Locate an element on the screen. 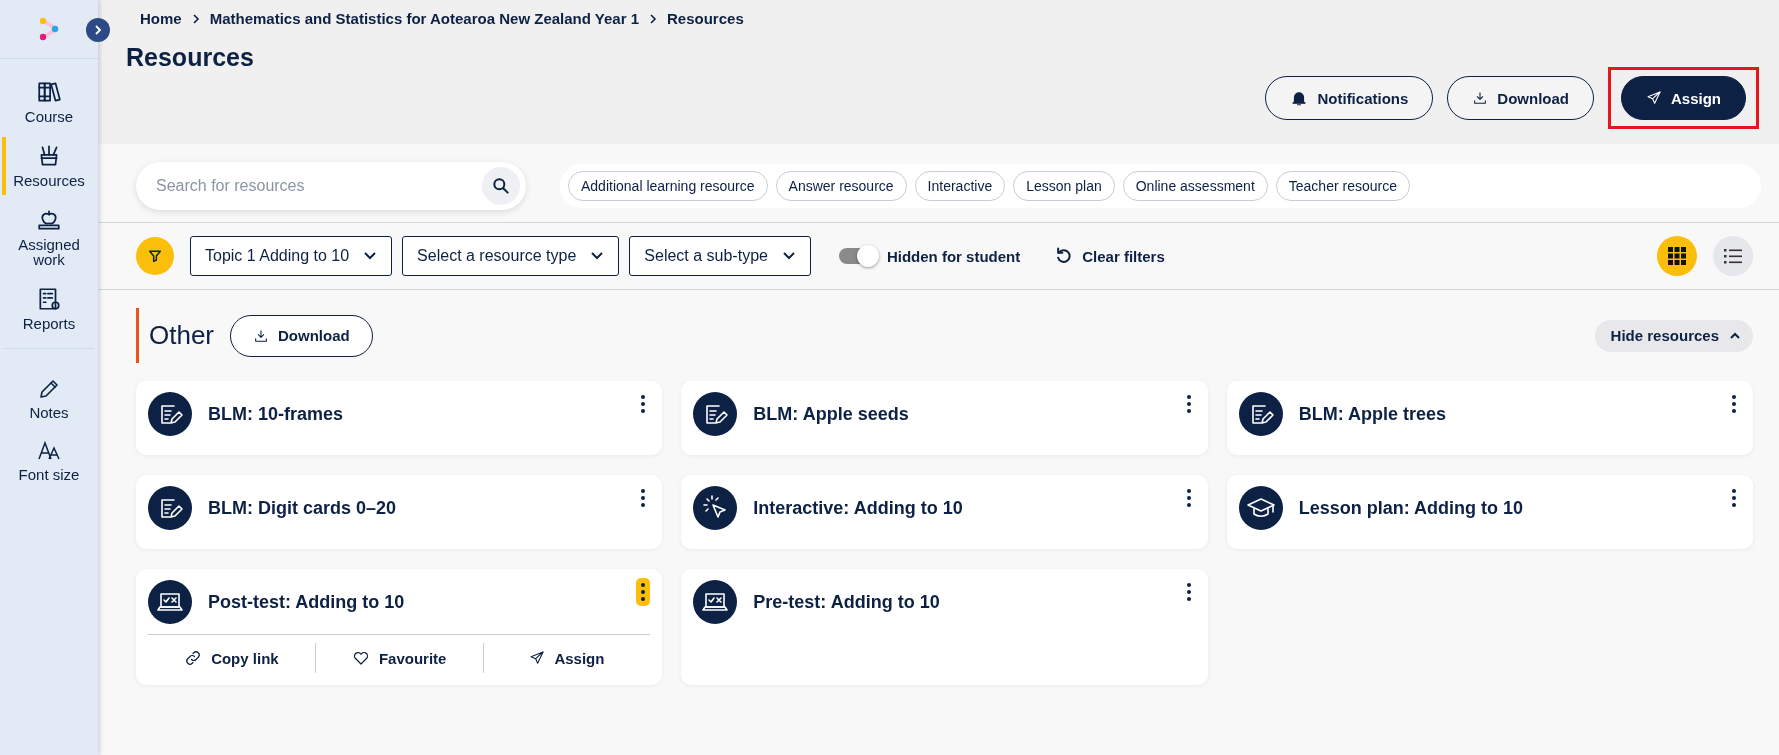 The image size is (1779, 755). resource-title: BLM: Apple trees is located at coordinates (1372, 414).